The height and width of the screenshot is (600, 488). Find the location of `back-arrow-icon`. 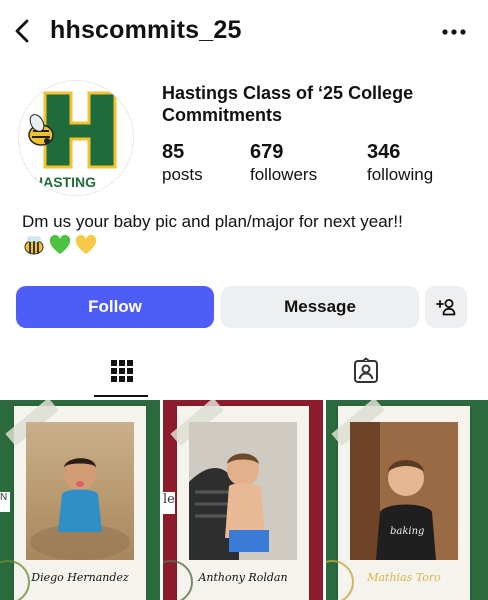

back-arrow-icon is located at coordinates (23, 31).